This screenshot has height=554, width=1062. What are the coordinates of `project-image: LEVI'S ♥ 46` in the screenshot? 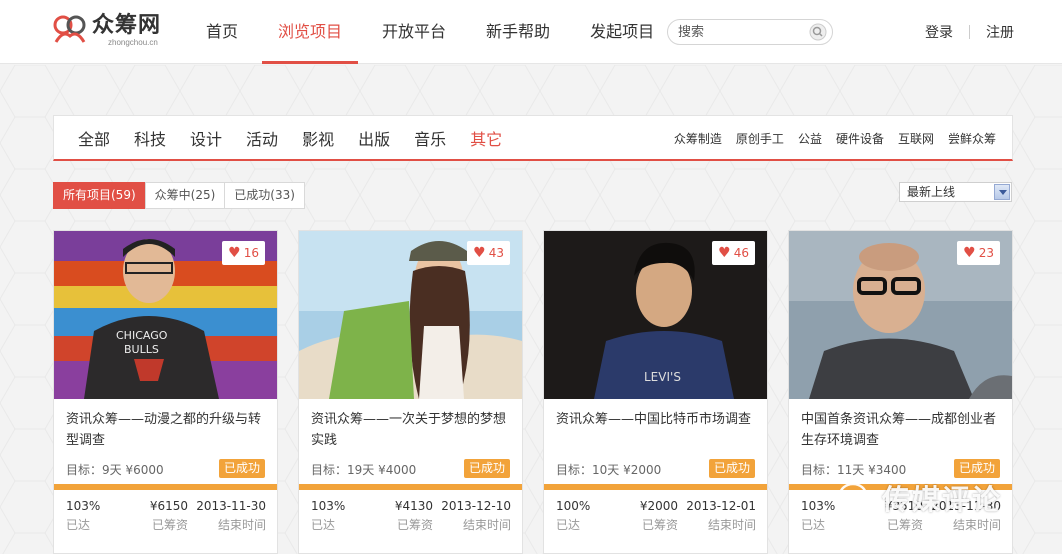 It's located at (655, 315).